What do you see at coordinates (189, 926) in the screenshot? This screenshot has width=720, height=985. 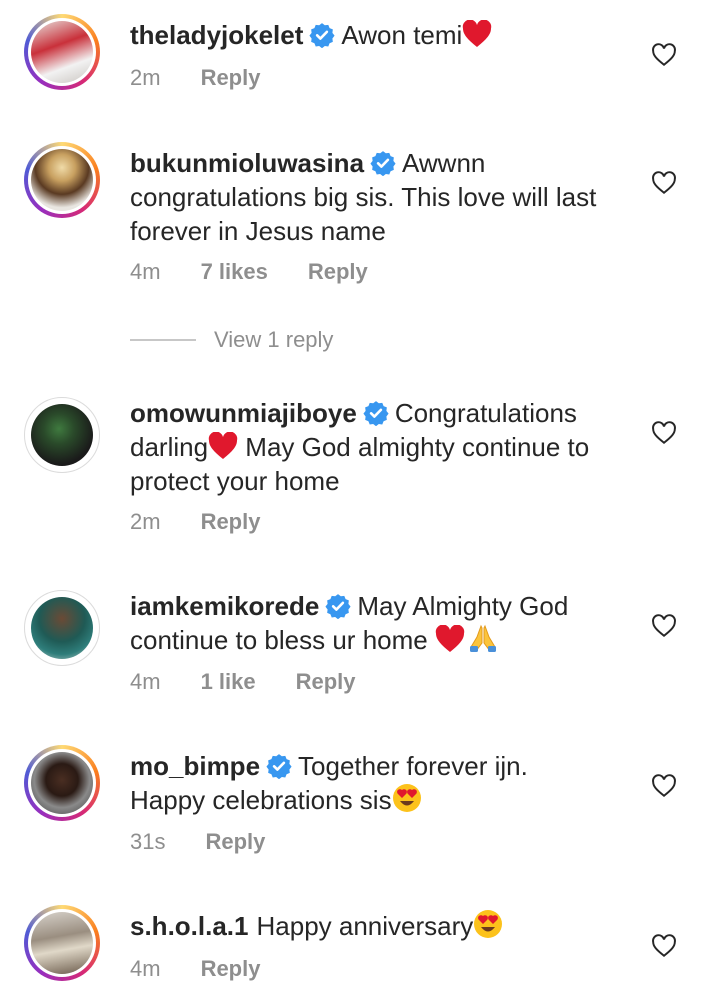 I see `comment-username: s.h.o.l.a.1` at bounding box center [189, 926].